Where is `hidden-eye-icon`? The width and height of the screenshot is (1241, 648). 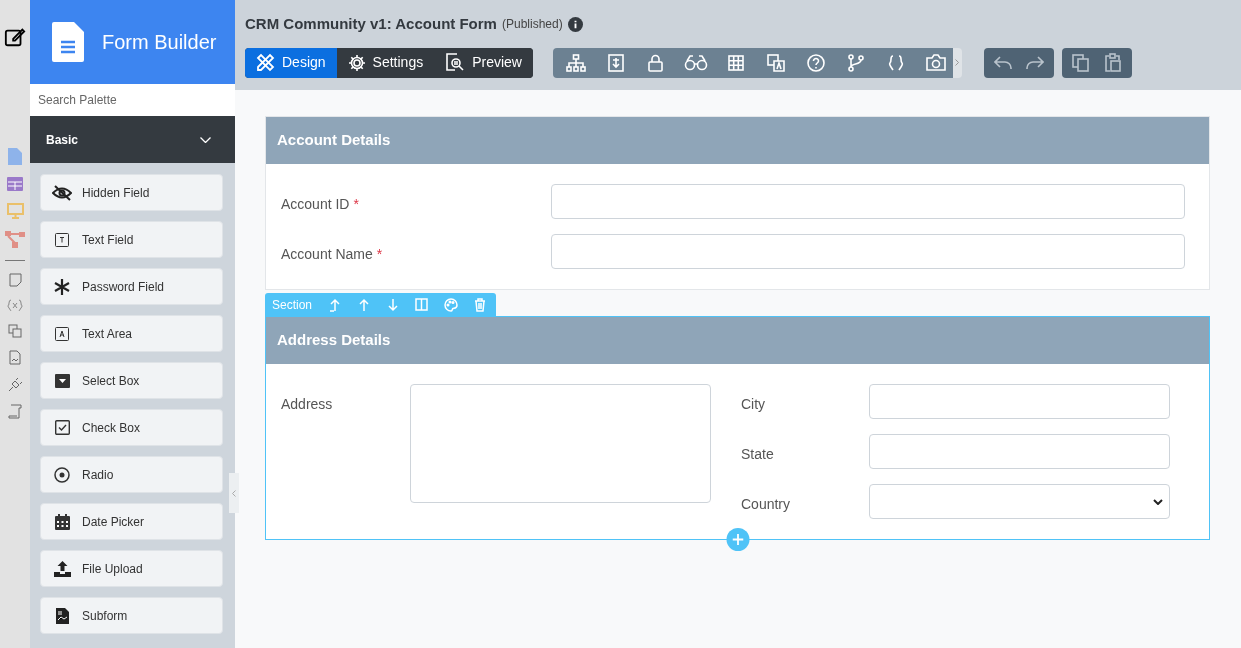
hidden-eye-icon is located at coordinates (62, 192).